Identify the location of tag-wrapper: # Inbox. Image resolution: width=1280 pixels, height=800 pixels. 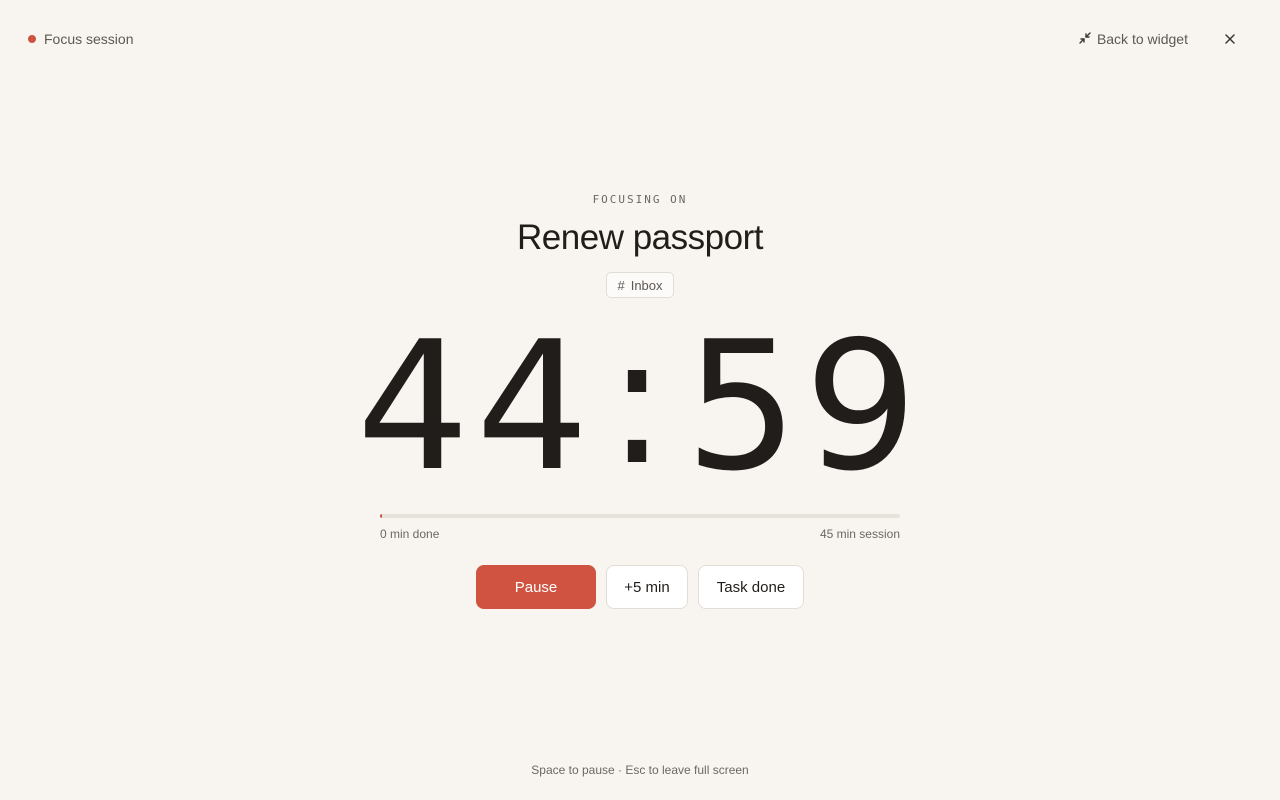
(640, 285).